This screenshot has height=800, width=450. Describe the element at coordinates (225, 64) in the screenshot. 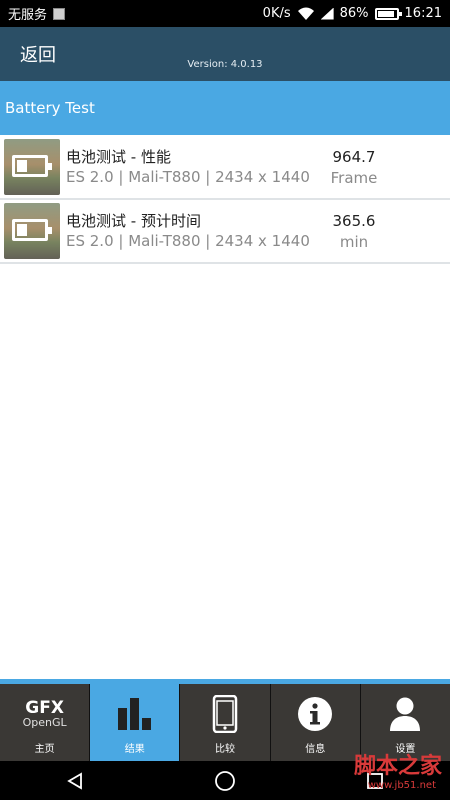

I see `version-label: Version: 4.0.13` at that location.